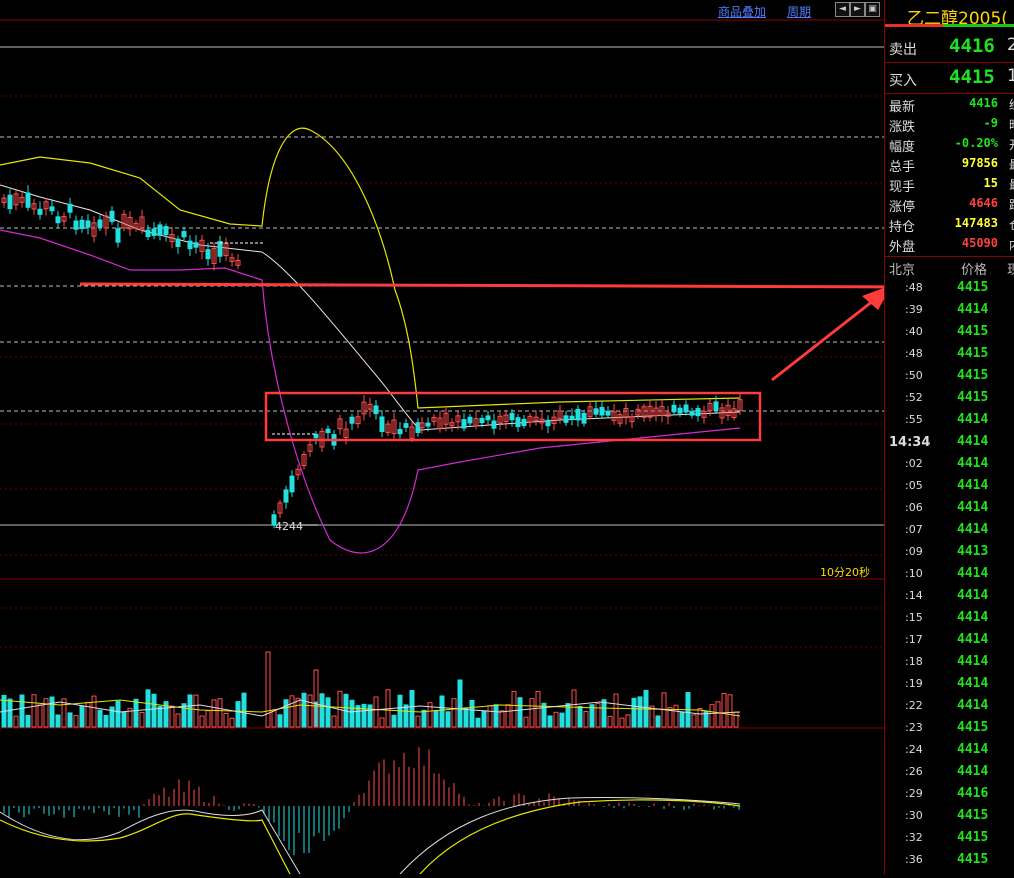 This screenshot has width=1014, height=878. Describe the element at coordinates (1010, 270) in the screenshot. I see `ticks-header-extra: 现` at that location.